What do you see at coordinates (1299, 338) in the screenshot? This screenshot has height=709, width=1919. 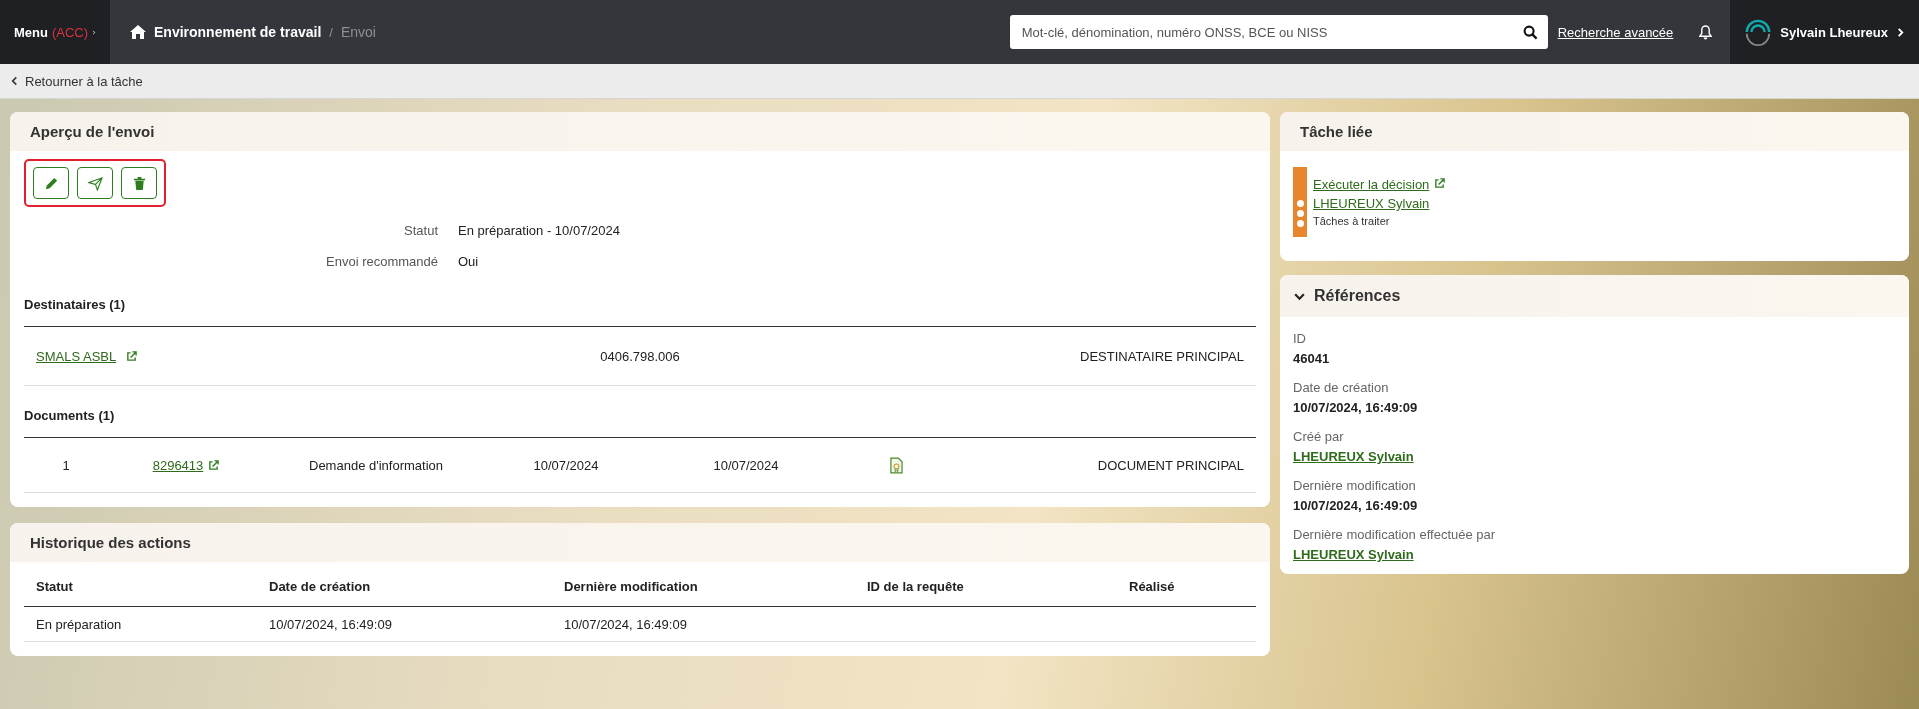 I see `reference-label: ID` at bounding box center [1299, 338].